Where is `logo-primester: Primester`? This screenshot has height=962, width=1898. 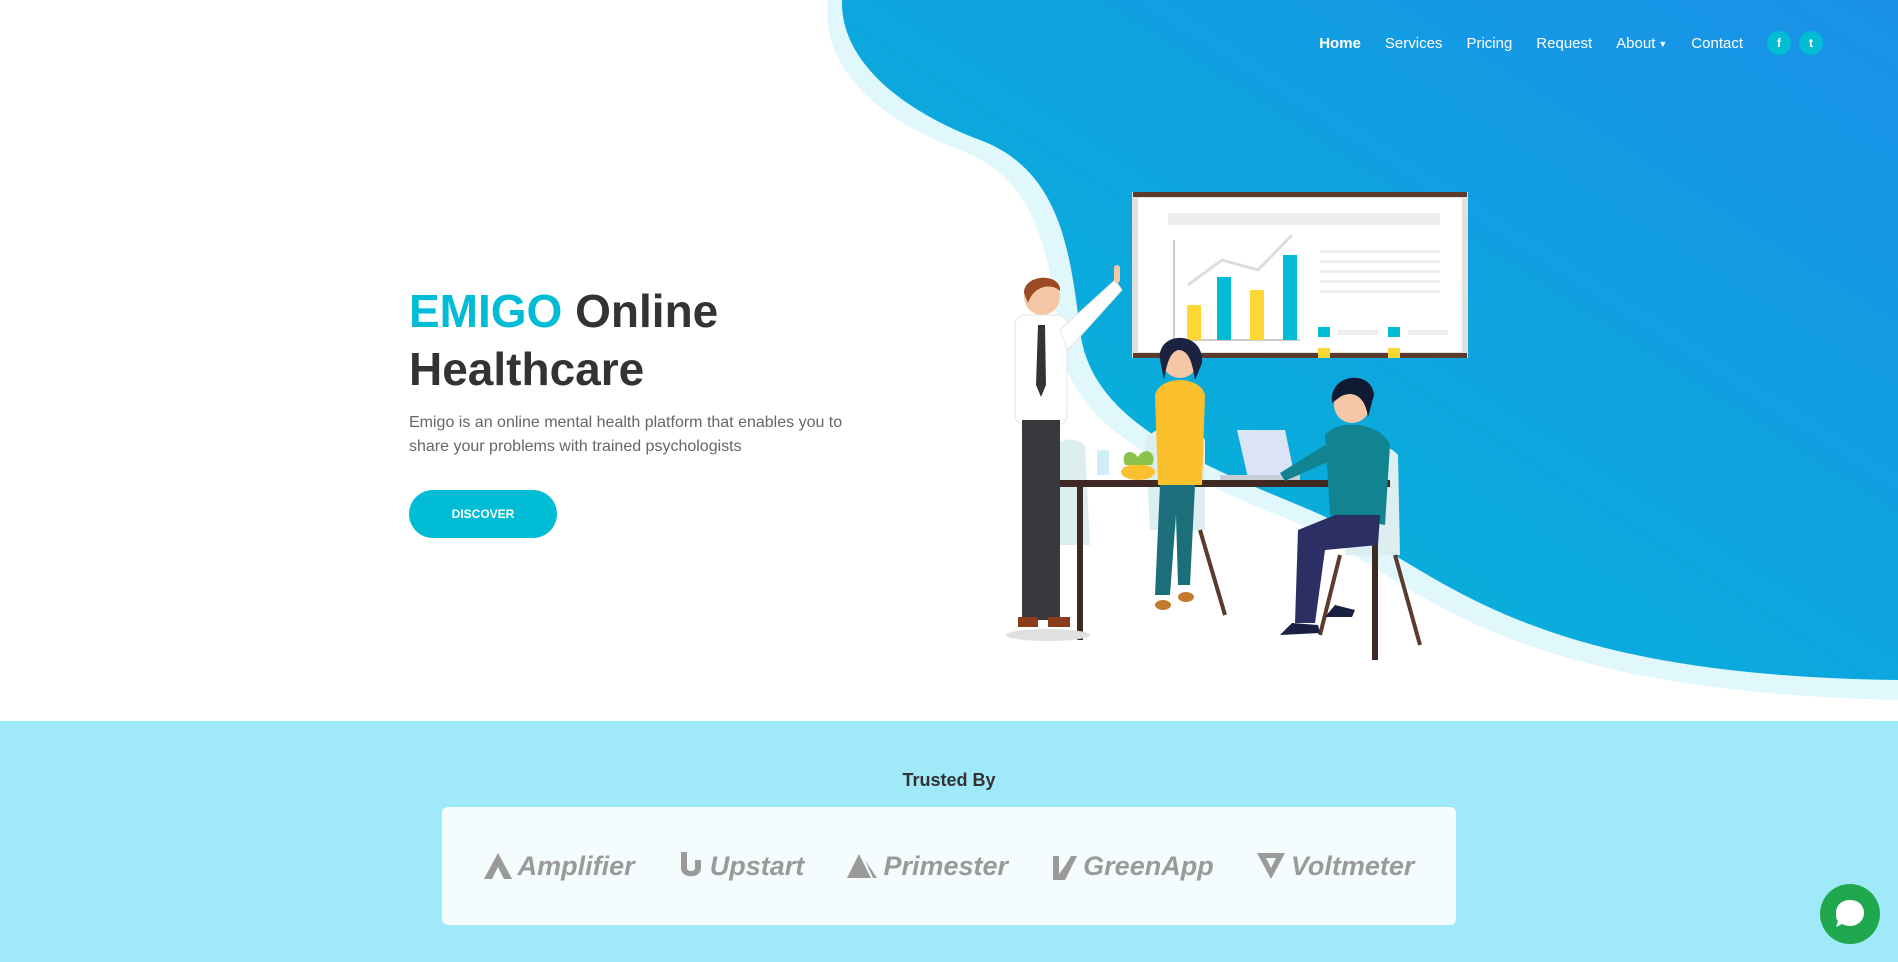
logo-primester: Primester is located at coordinates (927, 866).